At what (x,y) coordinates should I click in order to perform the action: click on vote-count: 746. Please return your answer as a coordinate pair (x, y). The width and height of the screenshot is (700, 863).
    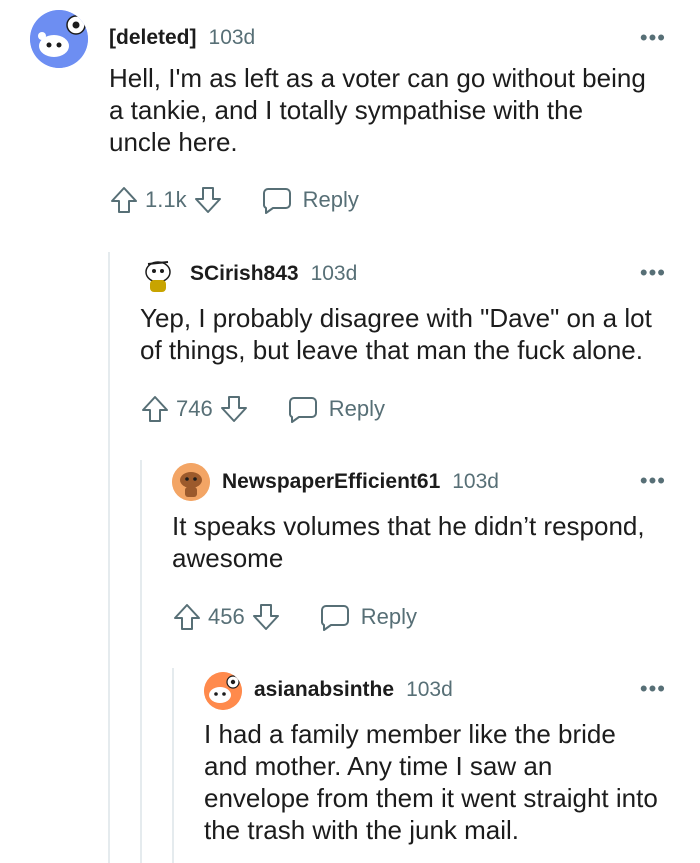
    Looking at the image, I should click on (194, 408).